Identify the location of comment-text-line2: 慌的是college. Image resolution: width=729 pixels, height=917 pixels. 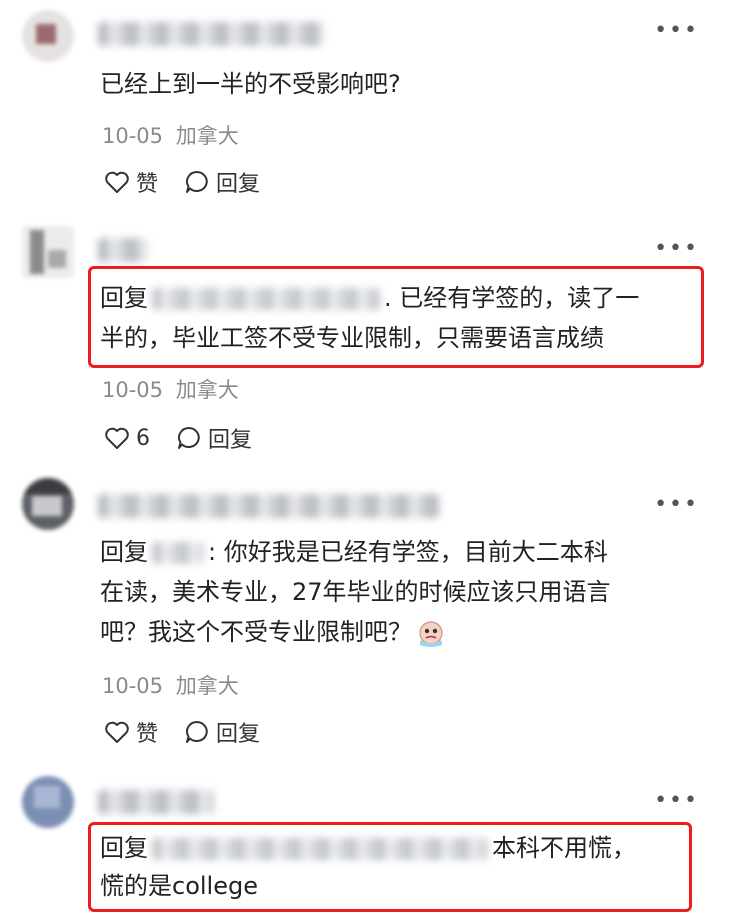
(179, 886).